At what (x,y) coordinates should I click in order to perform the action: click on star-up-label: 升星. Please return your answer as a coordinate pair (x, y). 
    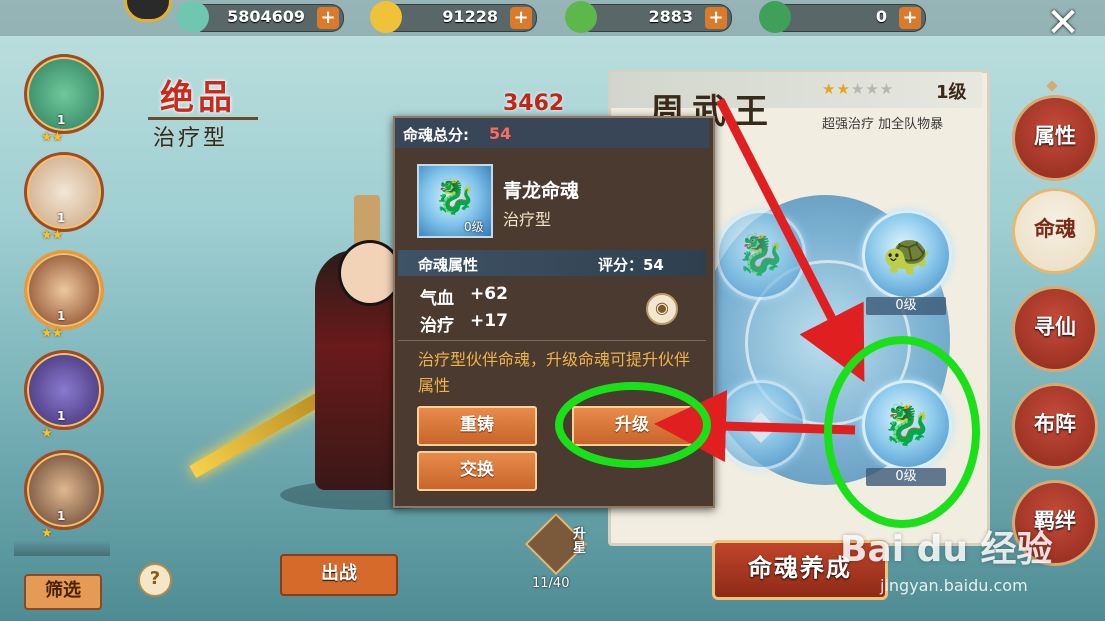
    Looking at the image, I should click on (580, 542).